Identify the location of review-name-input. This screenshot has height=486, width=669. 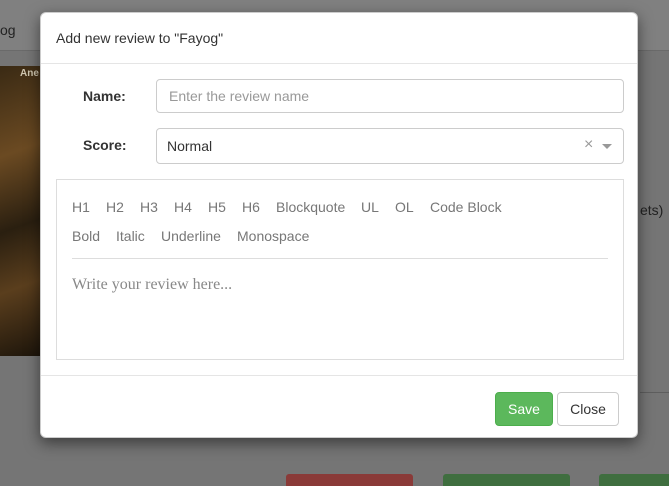
(390, 96).